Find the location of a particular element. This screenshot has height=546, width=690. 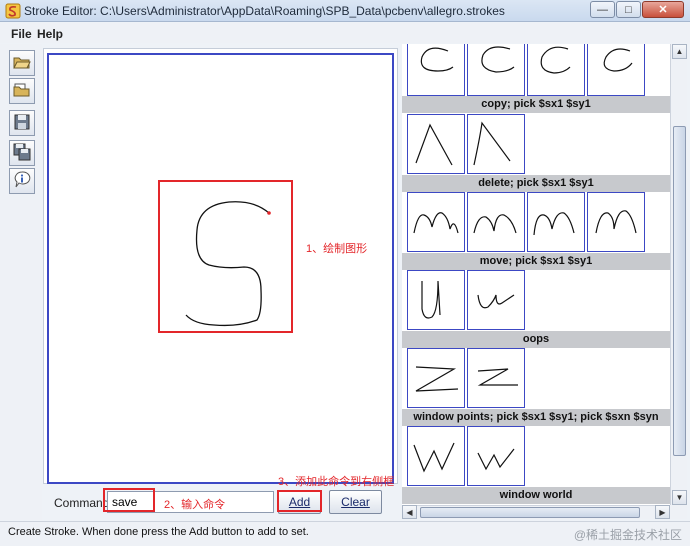

gesture-label: window world is located at coordinates (536, 495).